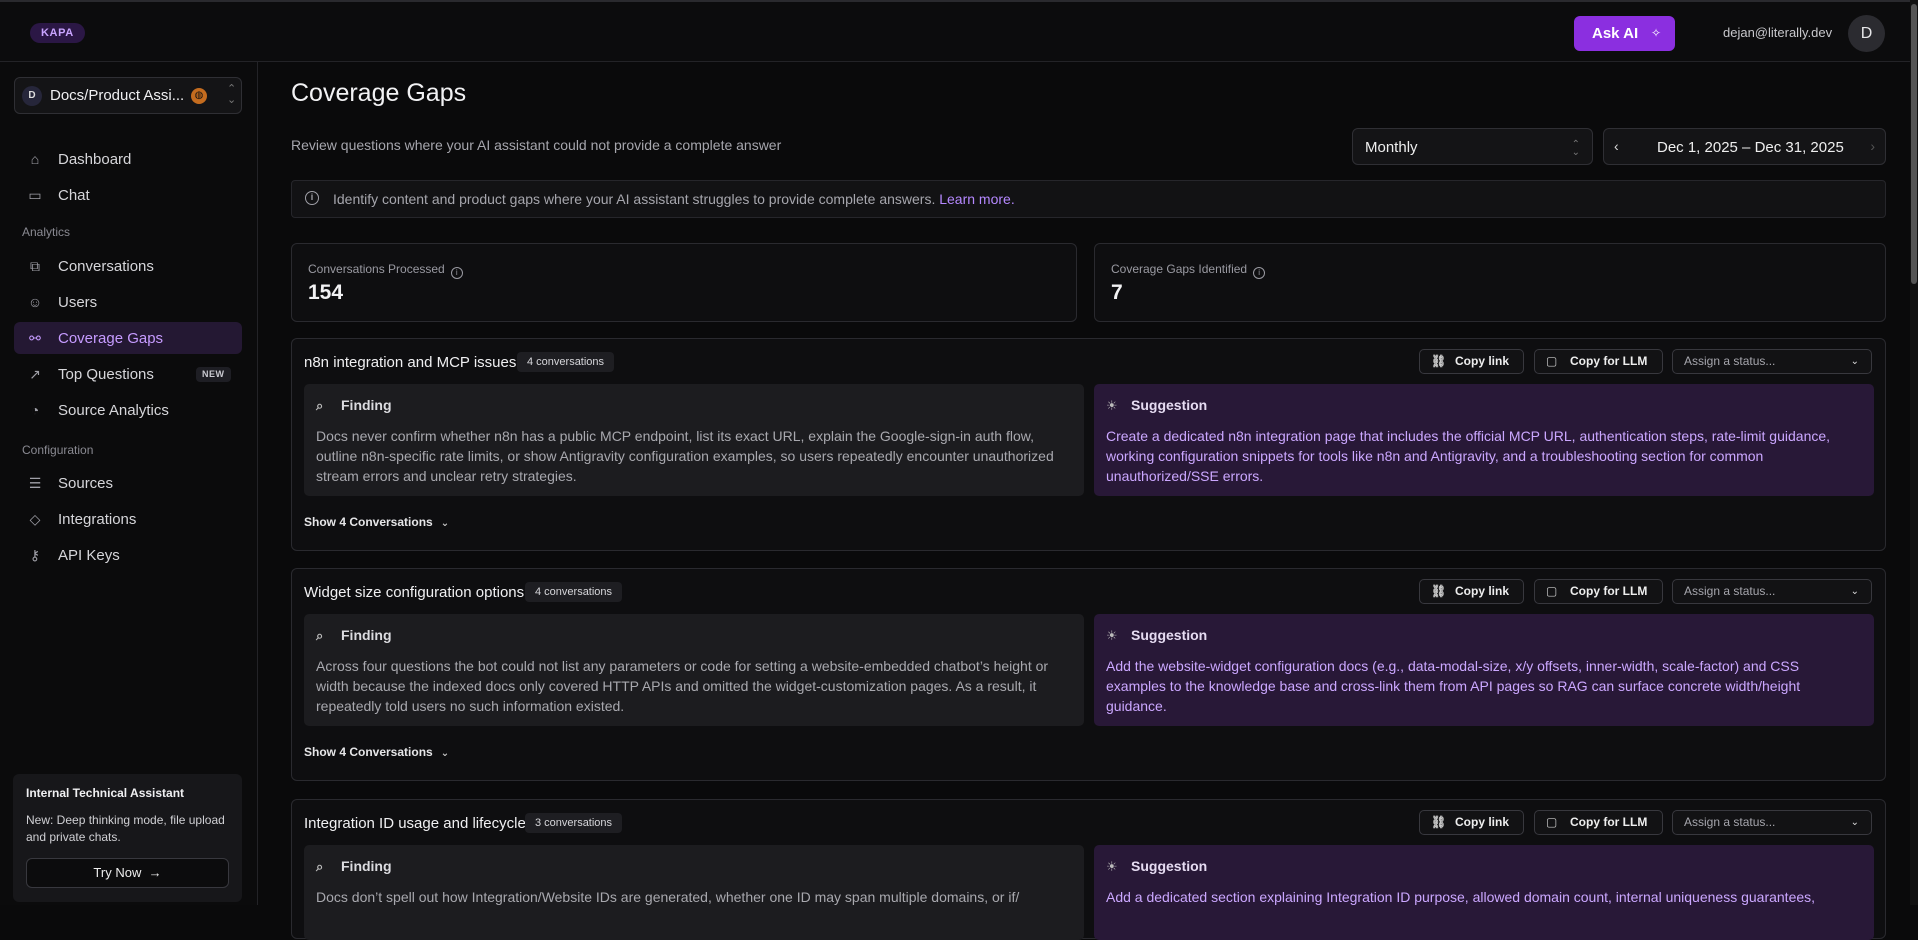 This screenshot has width=1918, height=940. What do you see at coordinates (128, 266) in the screenshot?
I see `sidebar-item-conversations: ⧉ Conversations` at bounding box center [128, 266].